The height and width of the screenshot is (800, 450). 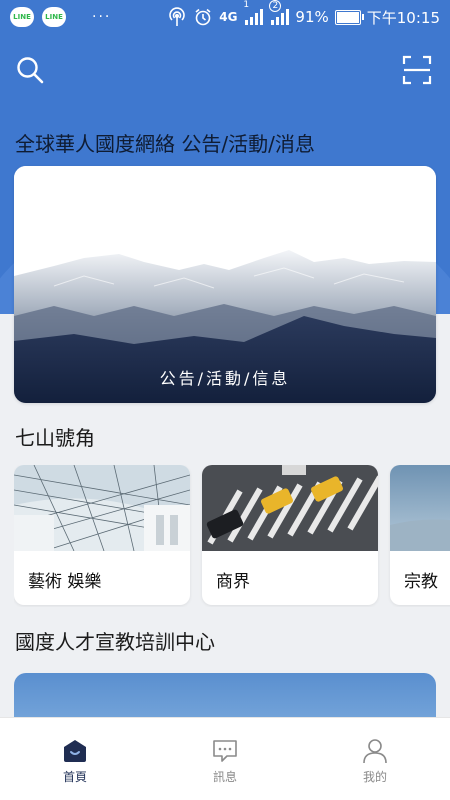 I want to click on network-type-indicator: 4G, so click(x=228, y=17).